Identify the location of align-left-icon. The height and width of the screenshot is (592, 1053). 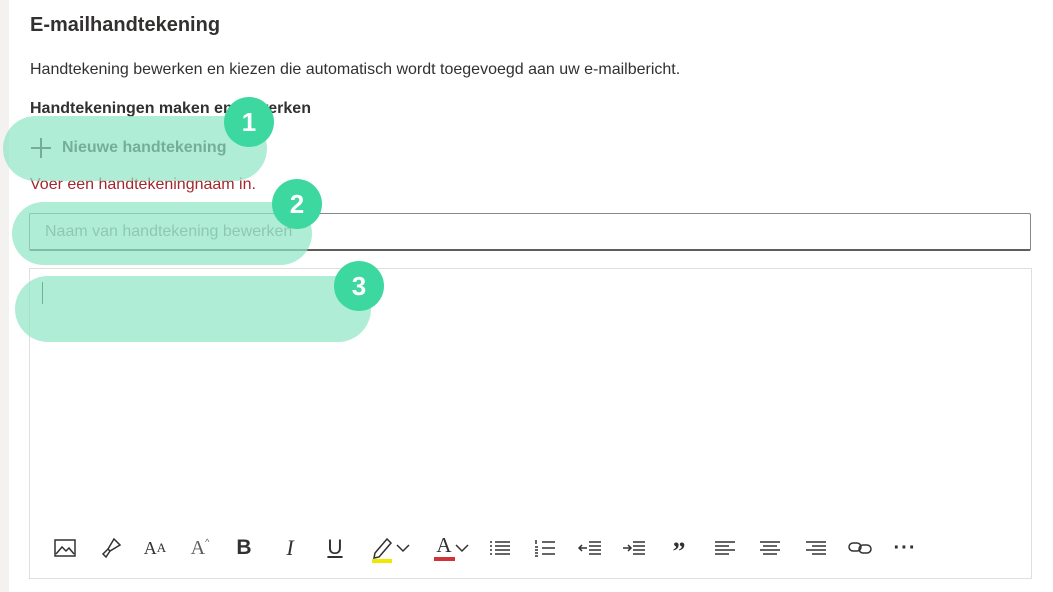
(725, 548).